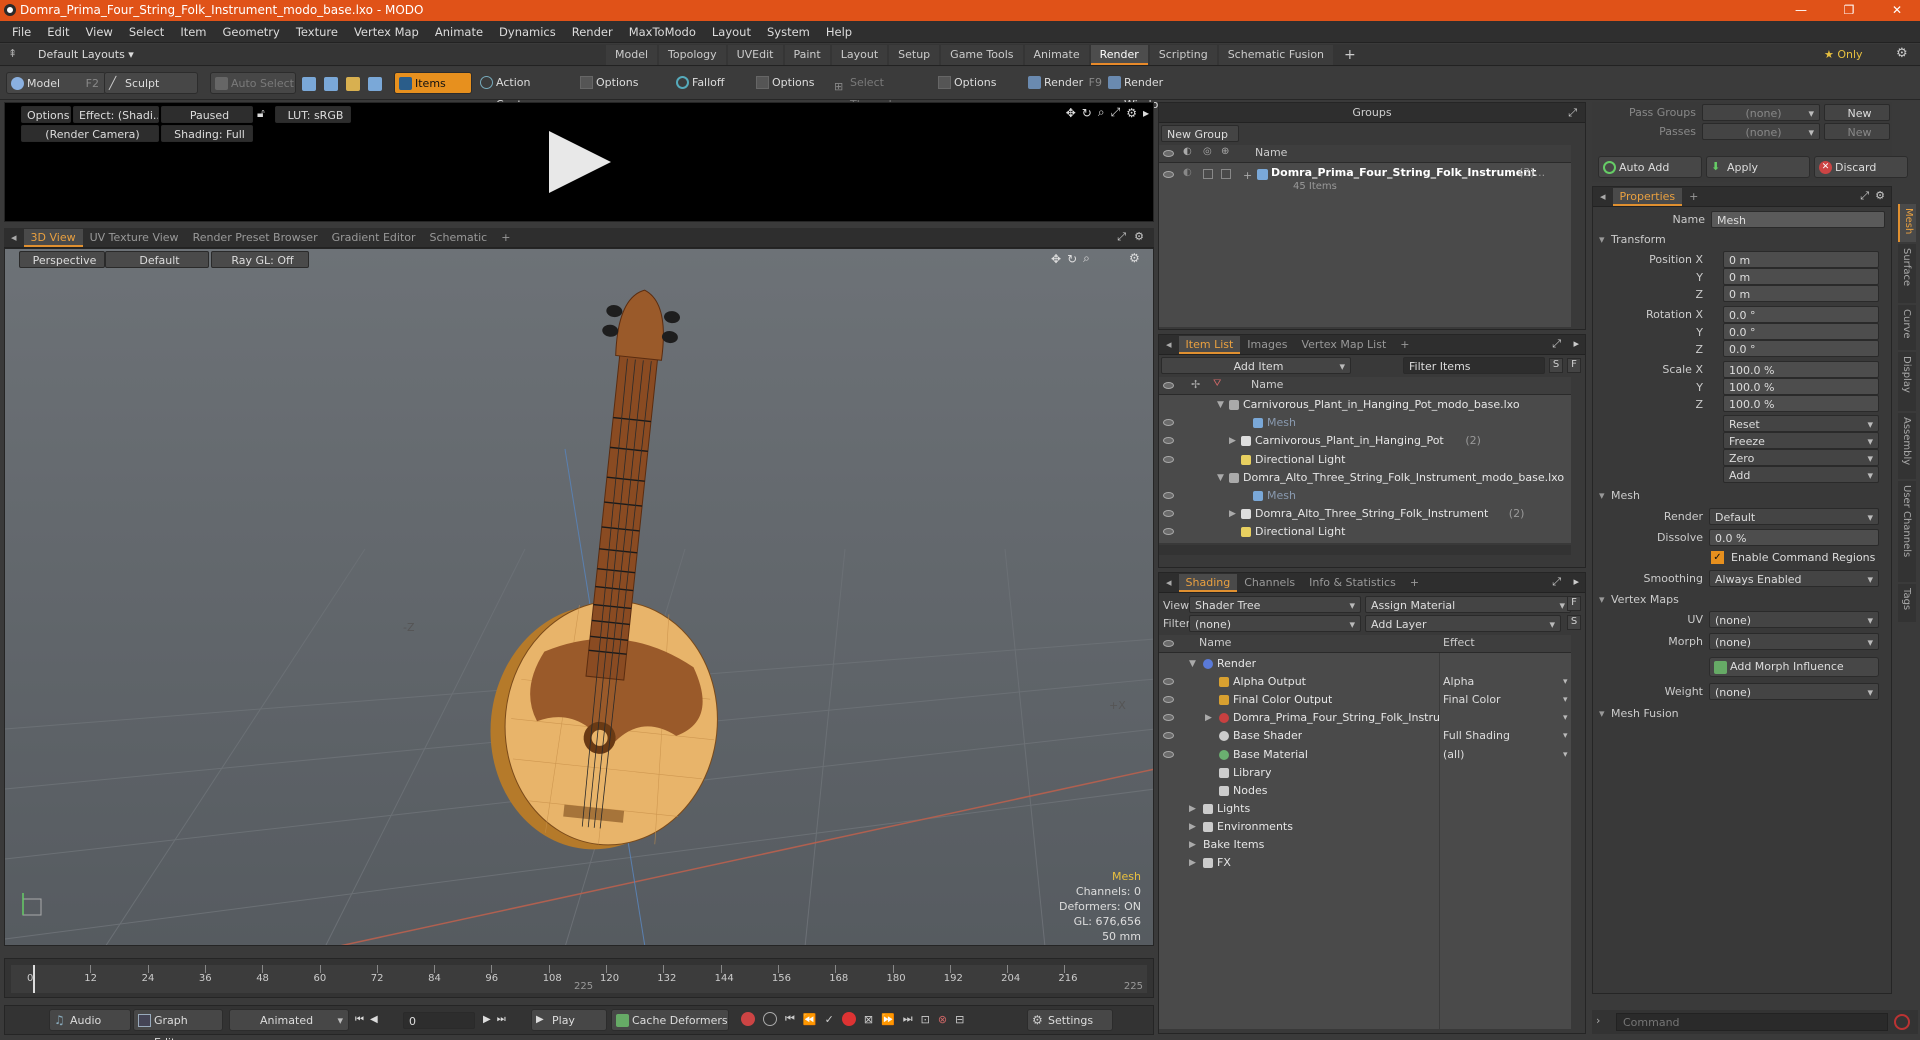  Describe the element at coordinates (1208, 174) in the screenshot. I see `lock-toggle-icon` at that location.